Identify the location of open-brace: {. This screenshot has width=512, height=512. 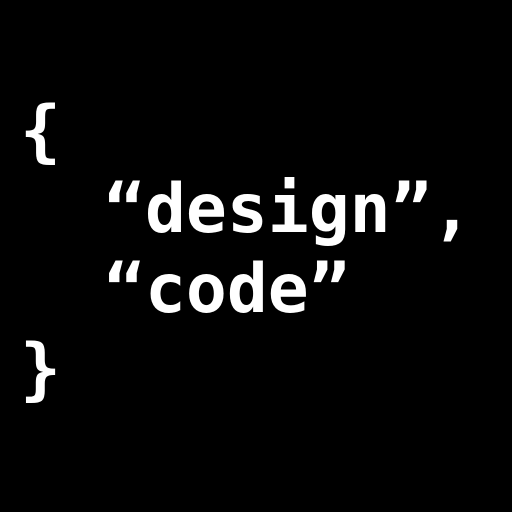
(40, 131).